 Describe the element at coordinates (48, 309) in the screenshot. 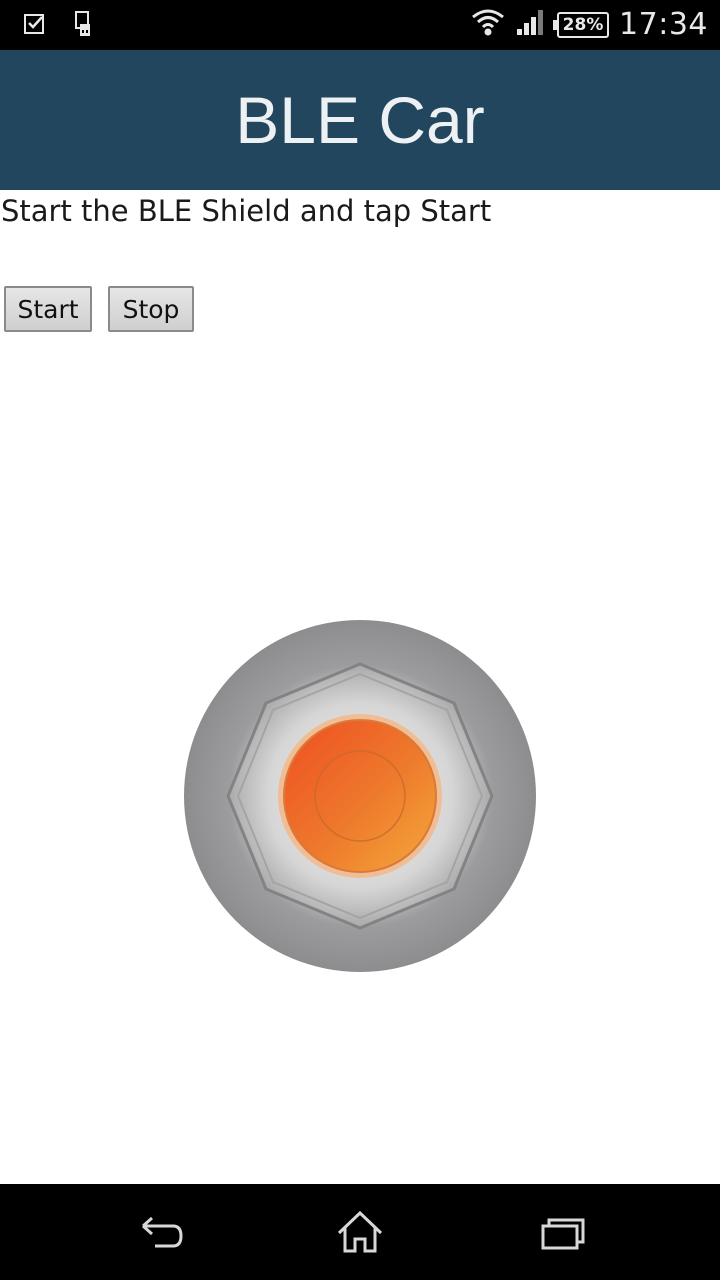

I see `start-button: Start` at that location.